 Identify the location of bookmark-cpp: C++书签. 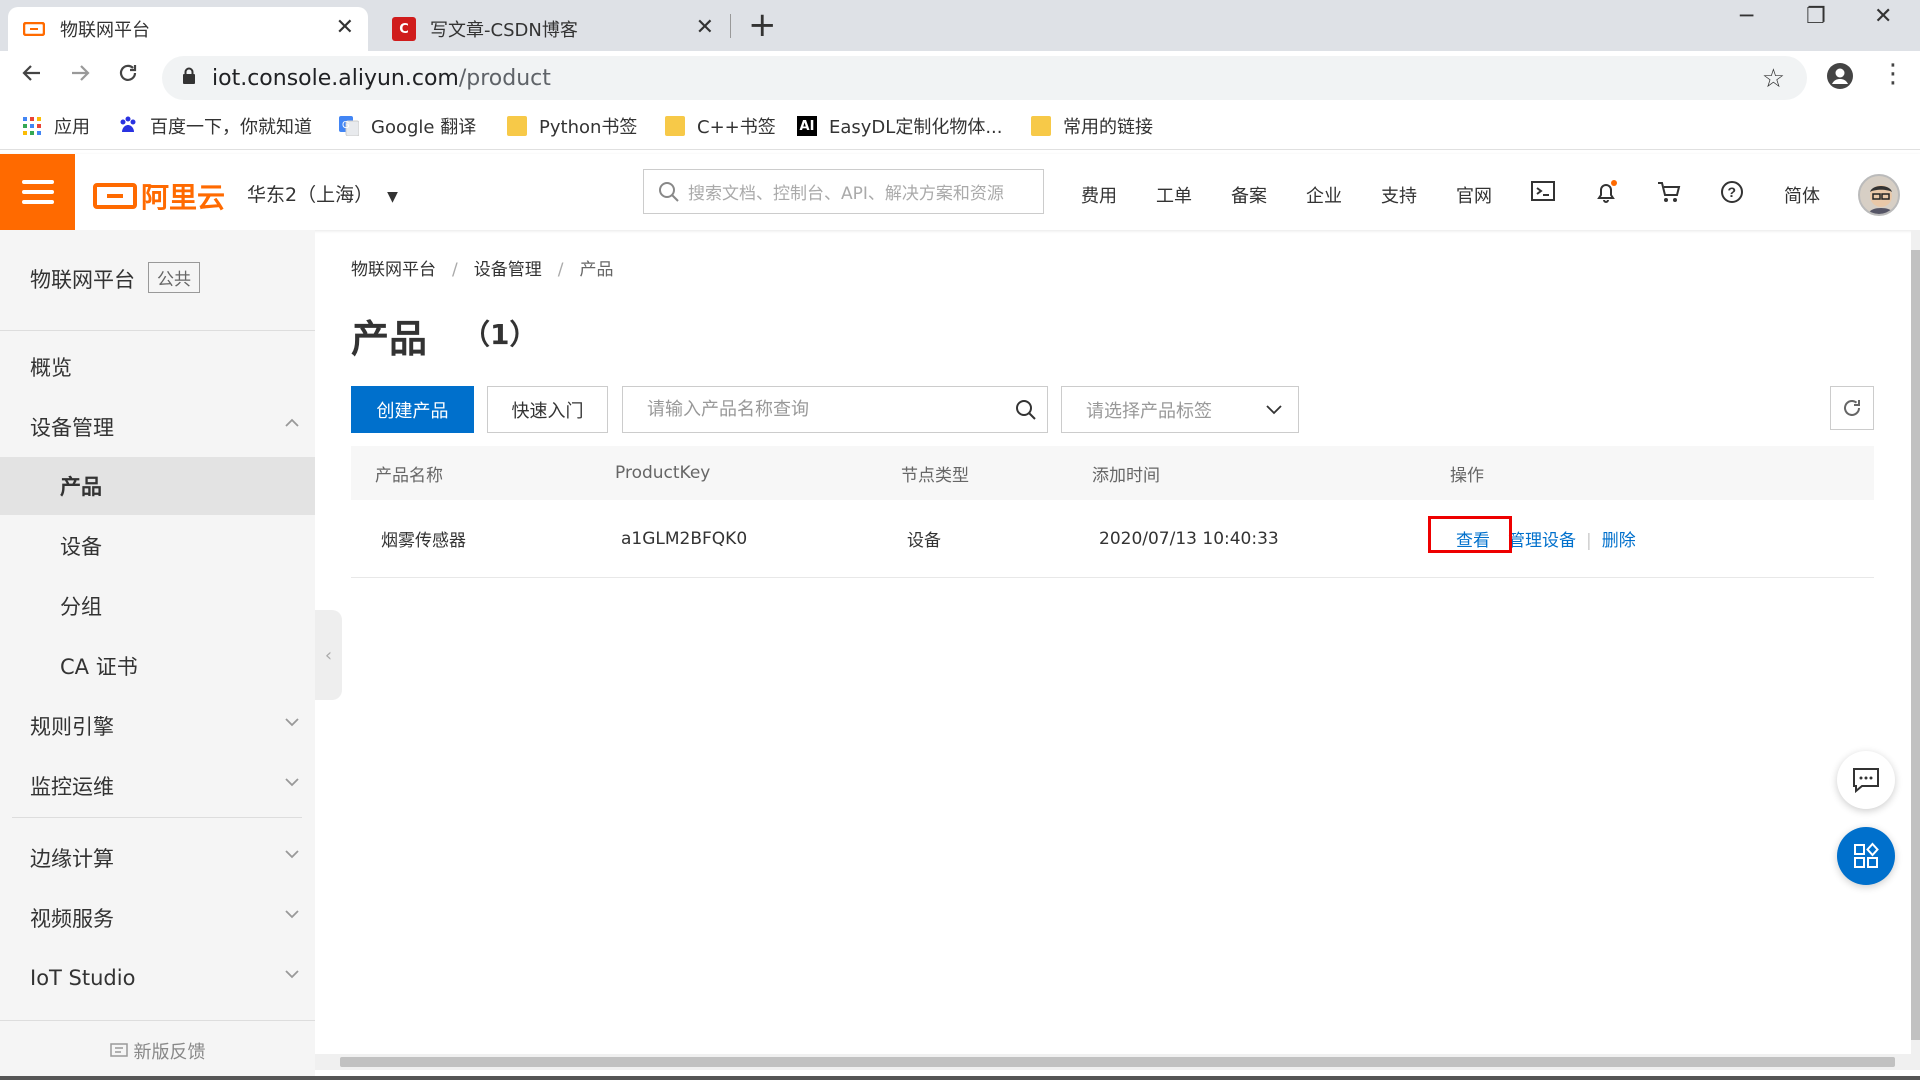
(720, 126).